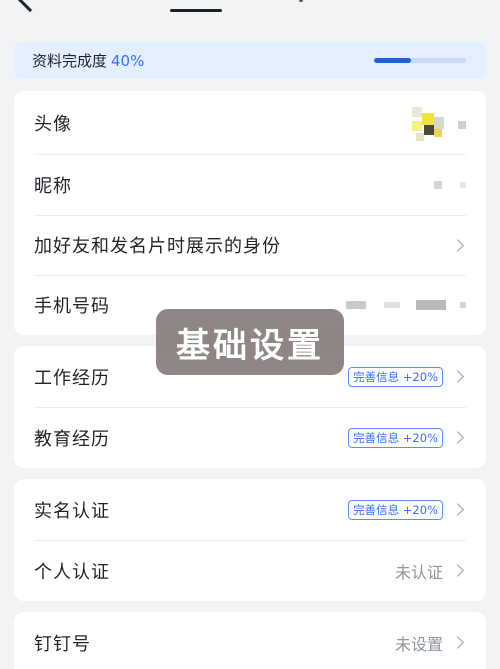 The width and height of the screenshot is (500, 669). I want to click on dingtalk-id-label: 钉钉号, so click(62, 644).